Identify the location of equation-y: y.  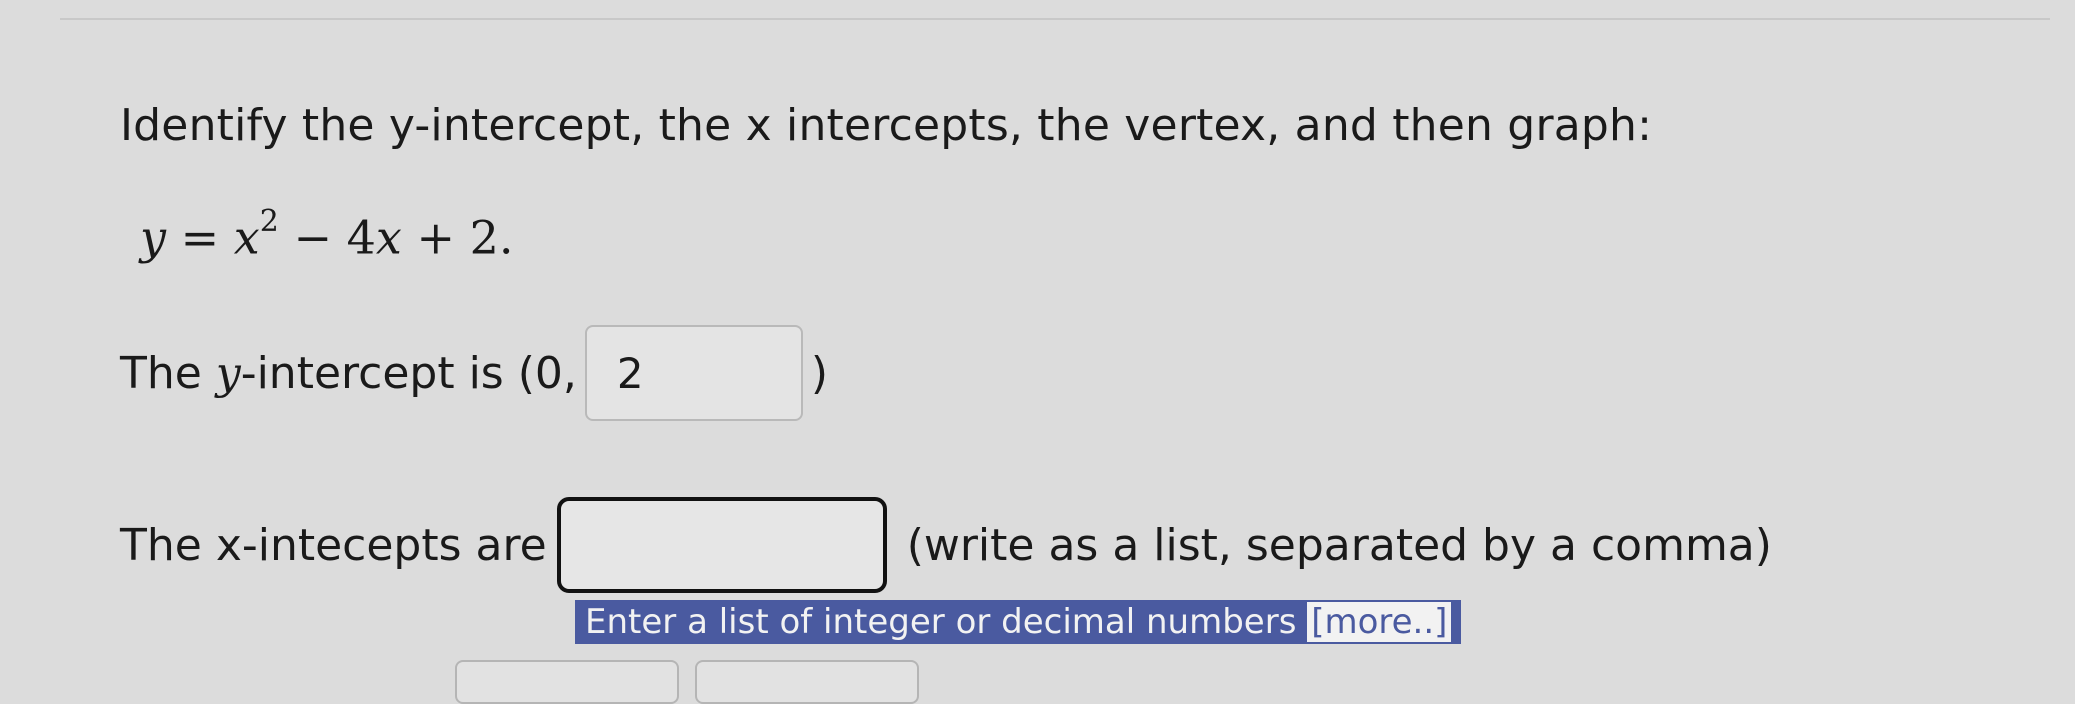
(153, 237).